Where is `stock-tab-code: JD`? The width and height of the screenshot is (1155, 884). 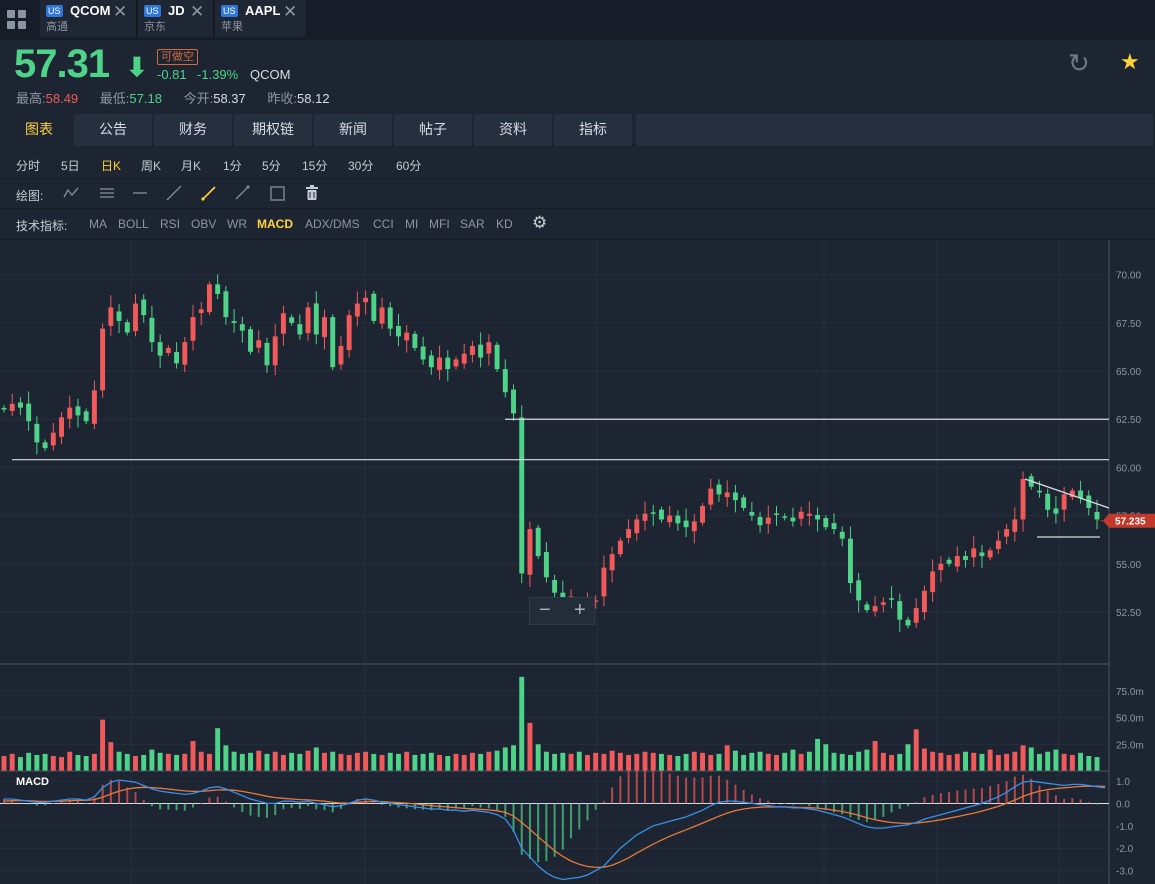 stock-tab-code: JD is located at coordinates (176, 10).